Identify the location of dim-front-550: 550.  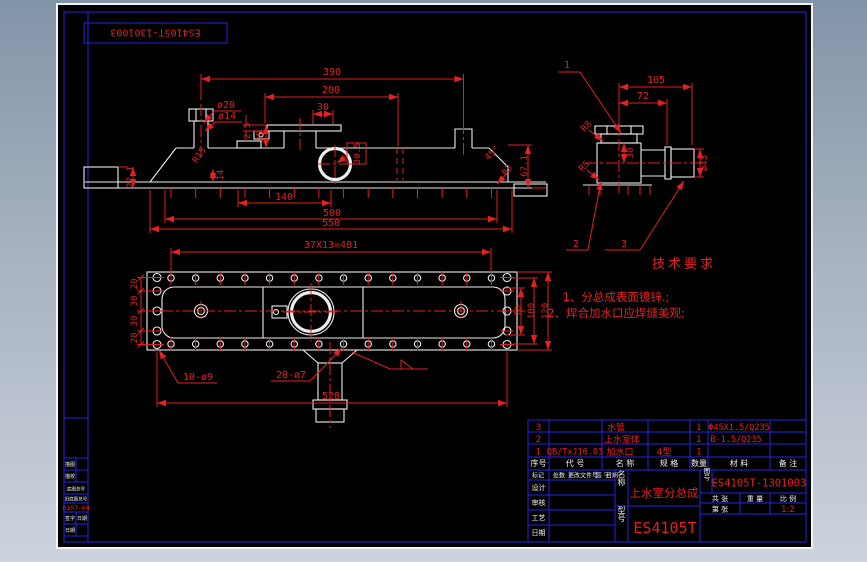
(331, 223).